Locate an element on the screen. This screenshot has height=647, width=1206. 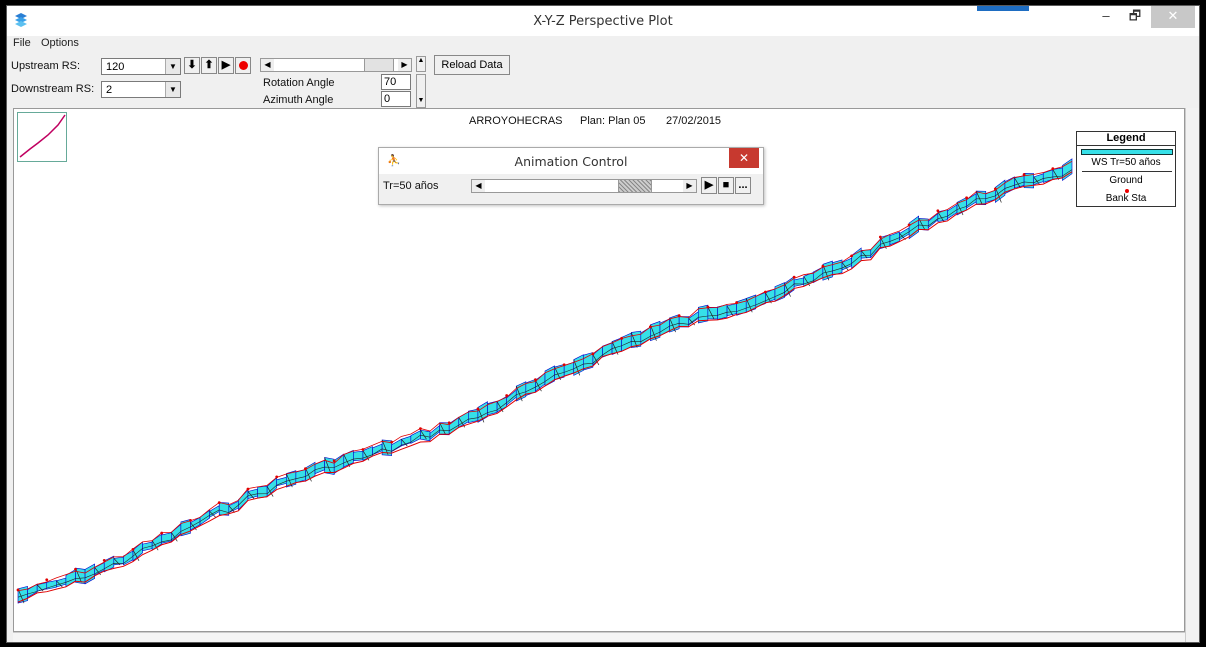
close-button: ✕ is located at coordinates (1173, 17).